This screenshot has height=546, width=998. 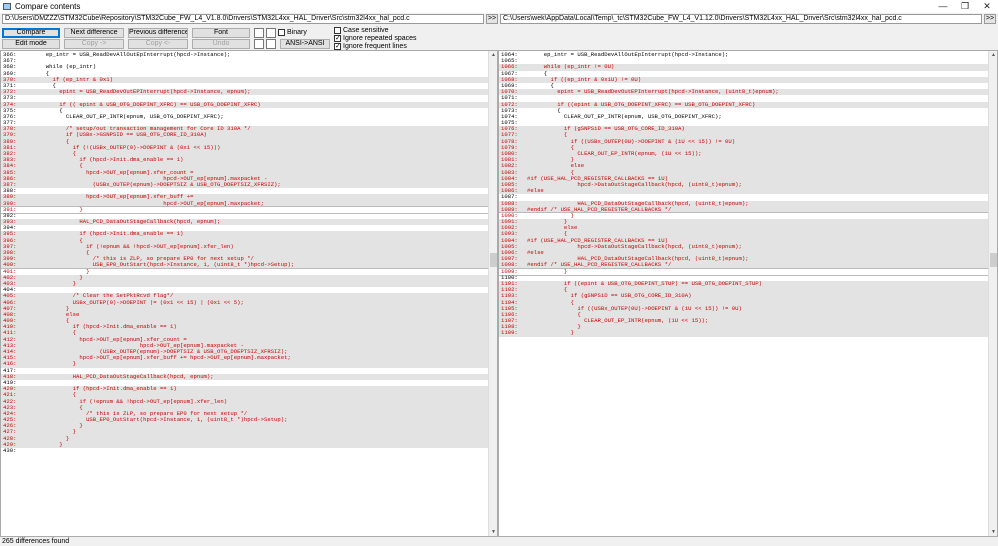 What do you see at coordinates (993, 260) in the screenshot?
I see `right-scroll-thumb` at bounding box center [993, 260].